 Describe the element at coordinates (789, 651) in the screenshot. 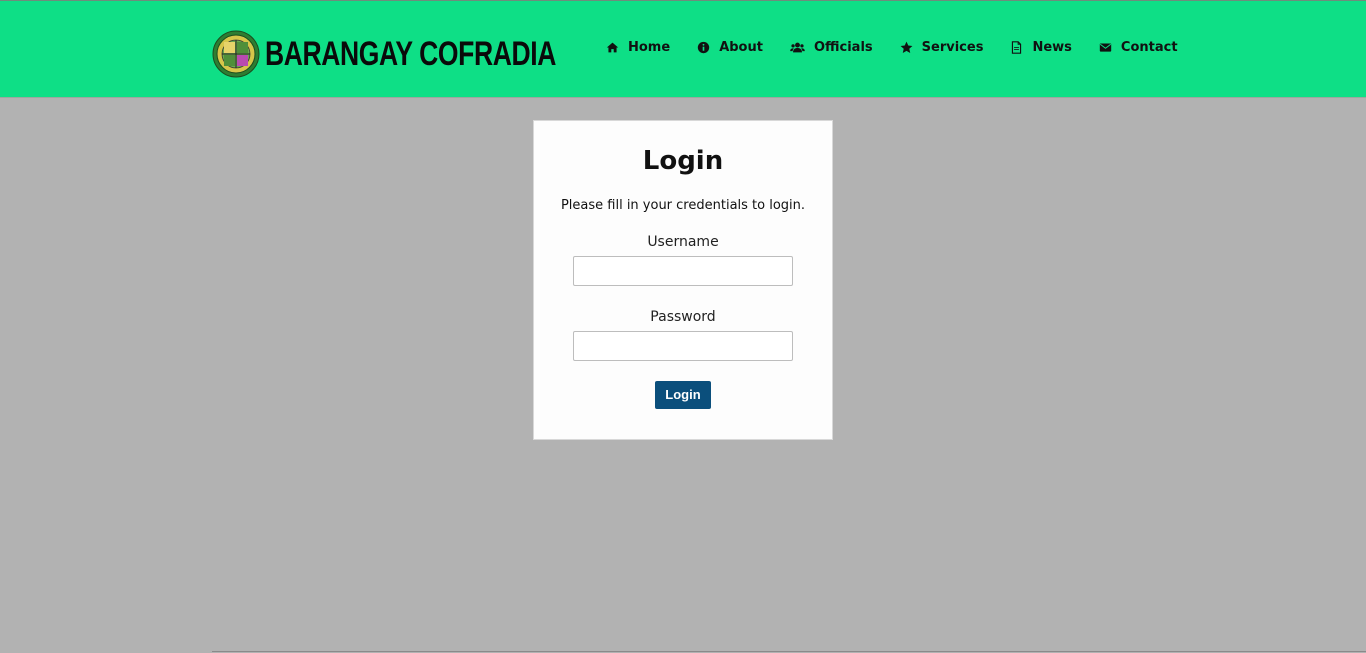

I see `bottom-divider` at that location.